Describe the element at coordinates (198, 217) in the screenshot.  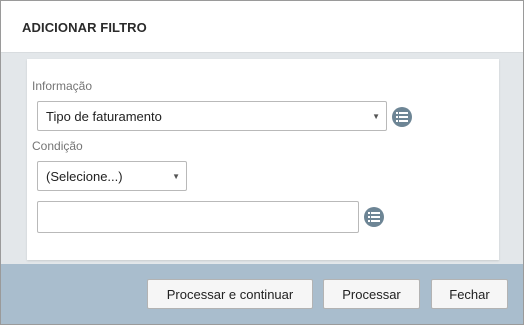
I see `value-input` at that location.